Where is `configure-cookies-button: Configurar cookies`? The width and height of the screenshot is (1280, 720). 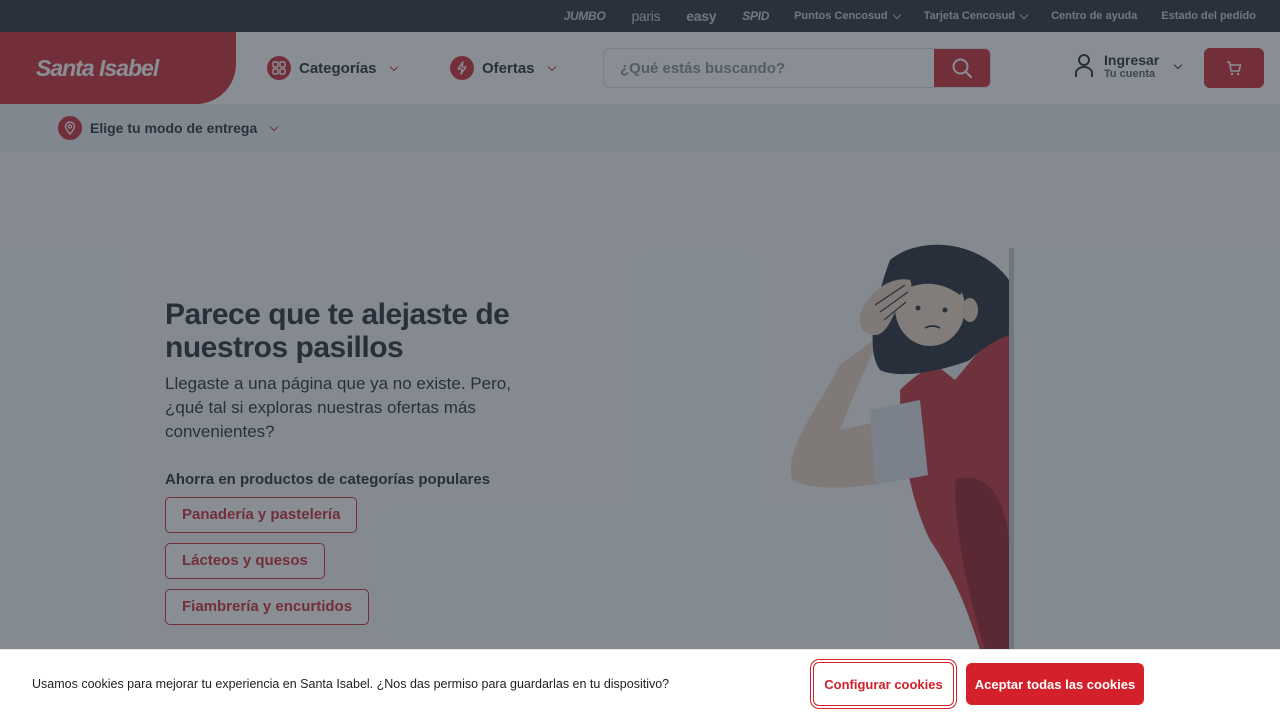
configure-cookies-button: Configurar cookies is located at coordinates (883, 684).